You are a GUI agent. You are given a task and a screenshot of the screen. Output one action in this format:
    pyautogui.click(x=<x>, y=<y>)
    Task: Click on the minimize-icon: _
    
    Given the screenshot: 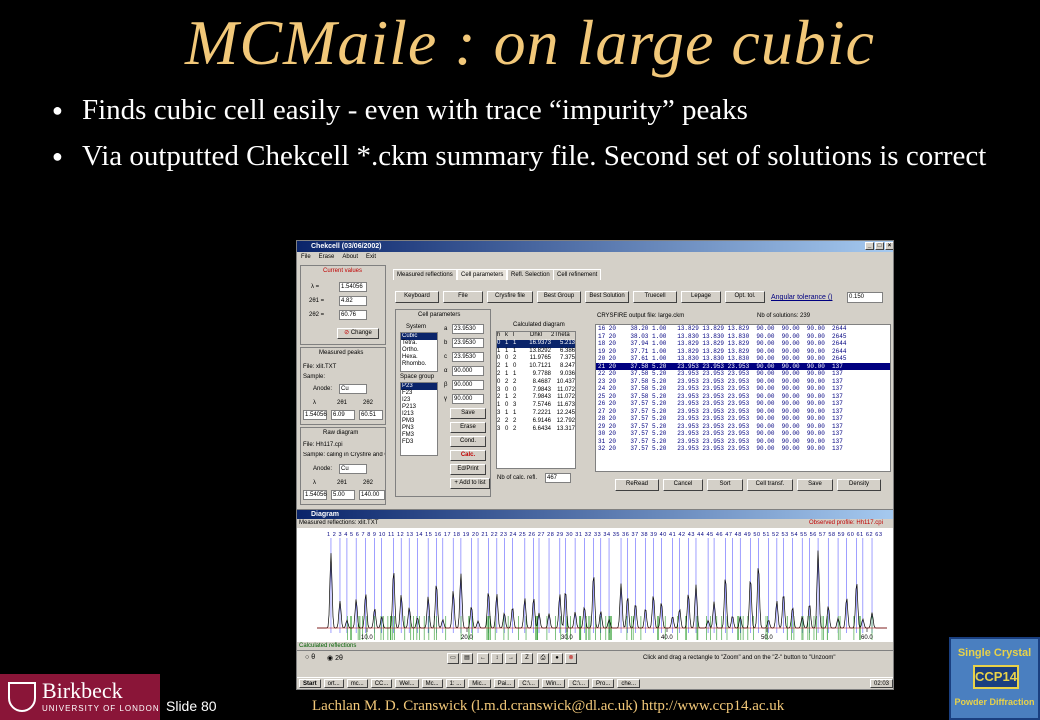 What is the action you would take?
    pyautogui.click(x=869, y=246)
    